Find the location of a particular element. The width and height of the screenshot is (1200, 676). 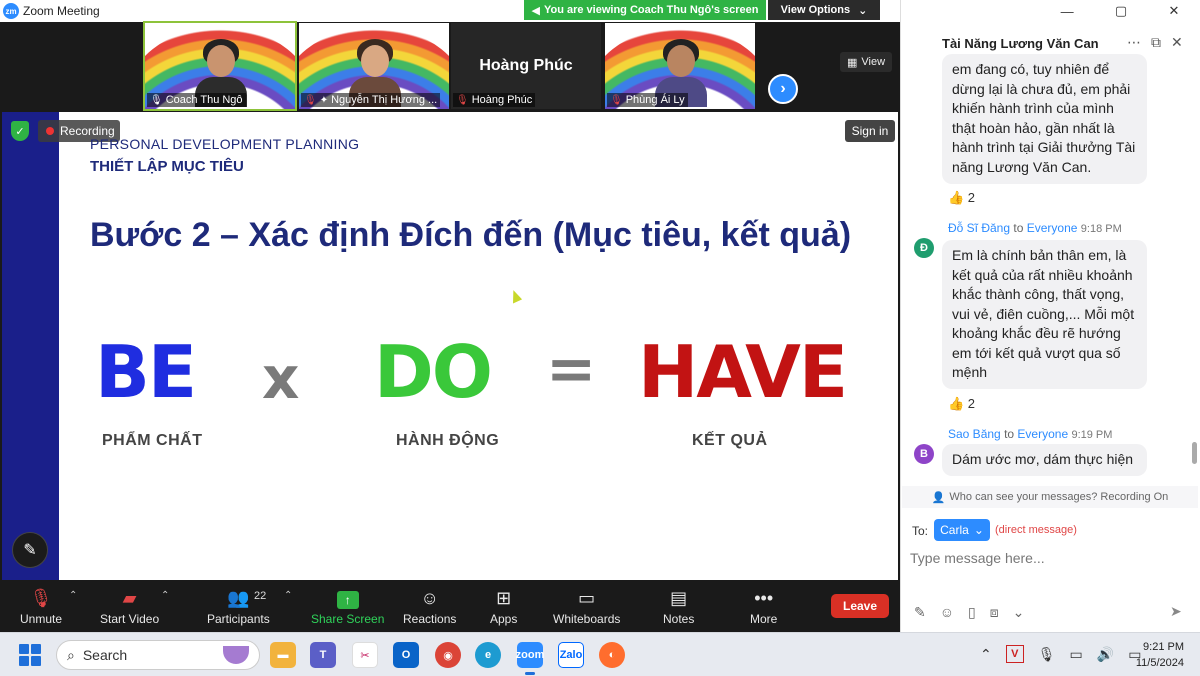

outlook-icon: O is located at coordinates (406, 655).